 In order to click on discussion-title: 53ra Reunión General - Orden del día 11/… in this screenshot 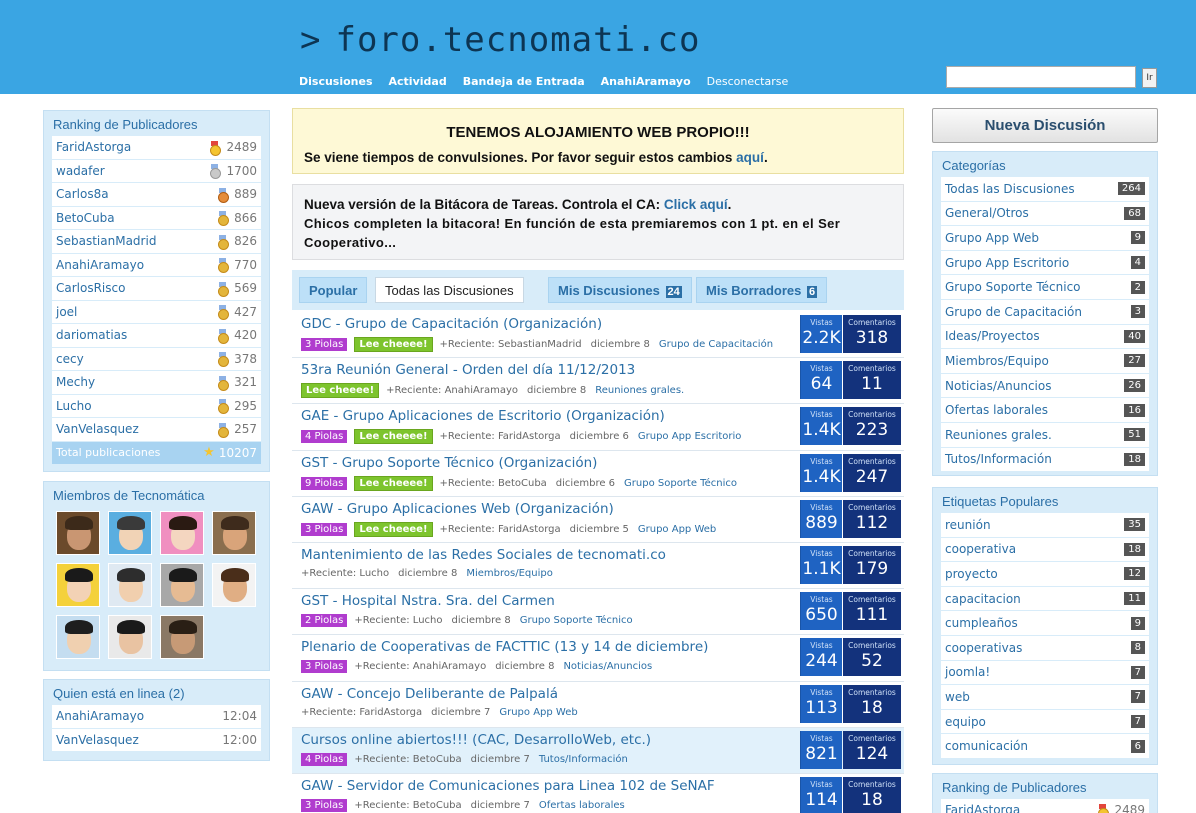, I will do `click(468, 370)`.